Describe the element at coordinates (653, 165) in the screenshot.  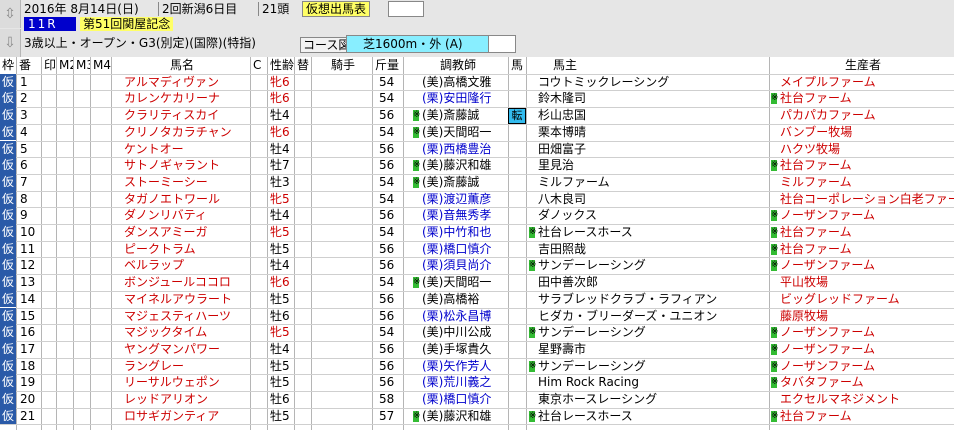
I see `owner-name: 里見治` at that location.